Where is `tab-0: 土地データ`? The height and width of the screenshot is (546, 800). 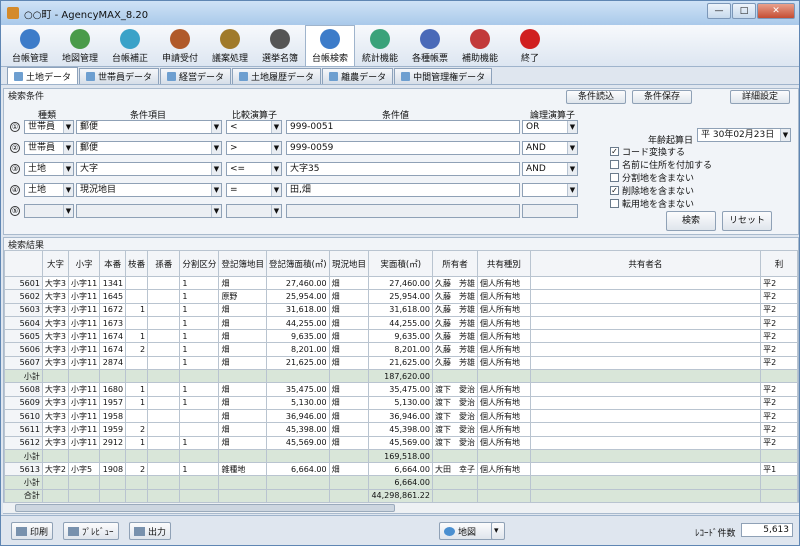 tab-0: 土地データ is located at coordinates (43, 75).